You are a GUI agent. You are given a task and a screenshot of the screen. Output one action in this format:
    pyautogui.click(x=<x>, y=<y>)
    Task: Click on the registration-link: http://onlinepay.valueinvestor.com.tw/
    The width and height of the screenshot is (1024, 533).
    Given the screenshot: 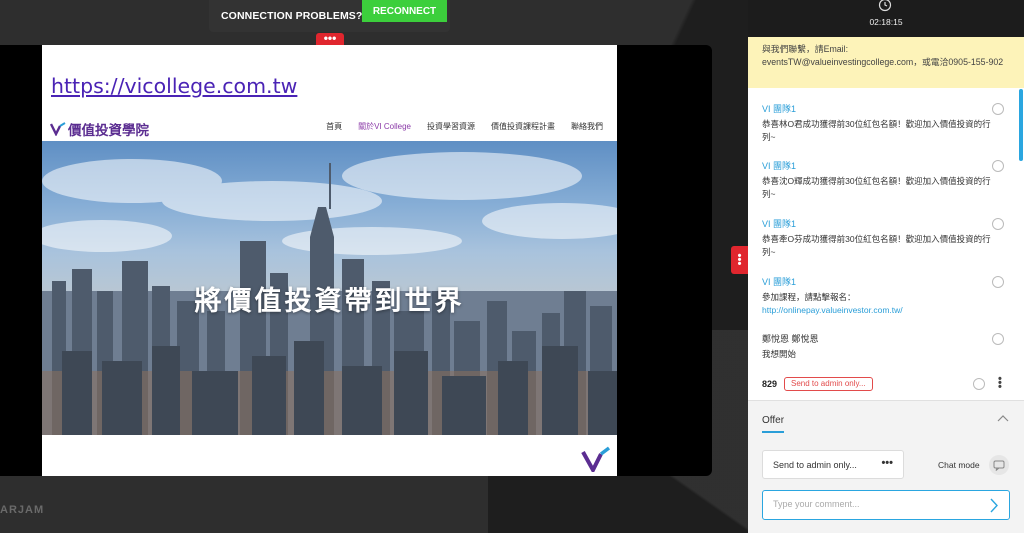 What is the action you would take?
    pyautogui.click(x=832, y=310)
    